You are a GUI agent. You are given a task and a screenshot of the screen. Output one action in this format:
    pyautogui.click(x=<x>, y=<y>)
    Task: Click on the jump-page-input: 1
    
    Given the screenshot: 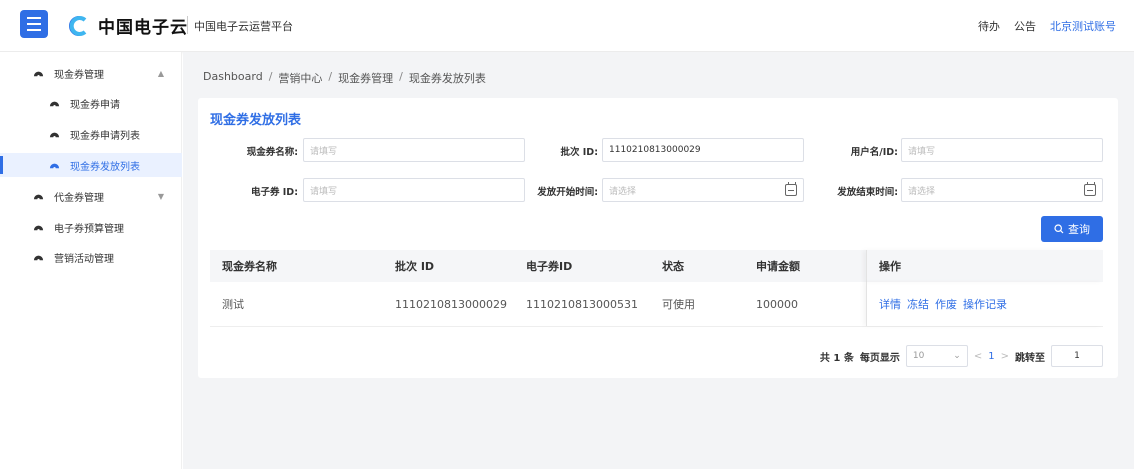 What is the action you would take?
    pyautogui.click(x=1077, y=356)
    